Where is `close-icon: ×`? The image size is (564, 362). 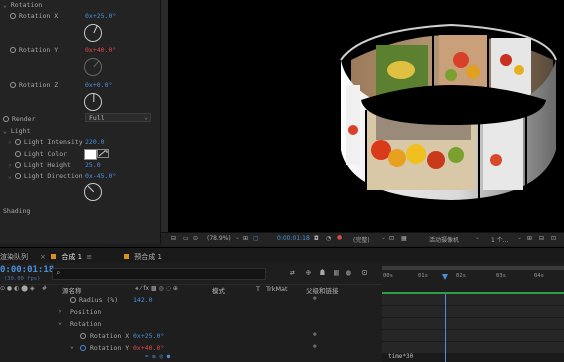
close-icon: × is located at coordinates (43, 257).